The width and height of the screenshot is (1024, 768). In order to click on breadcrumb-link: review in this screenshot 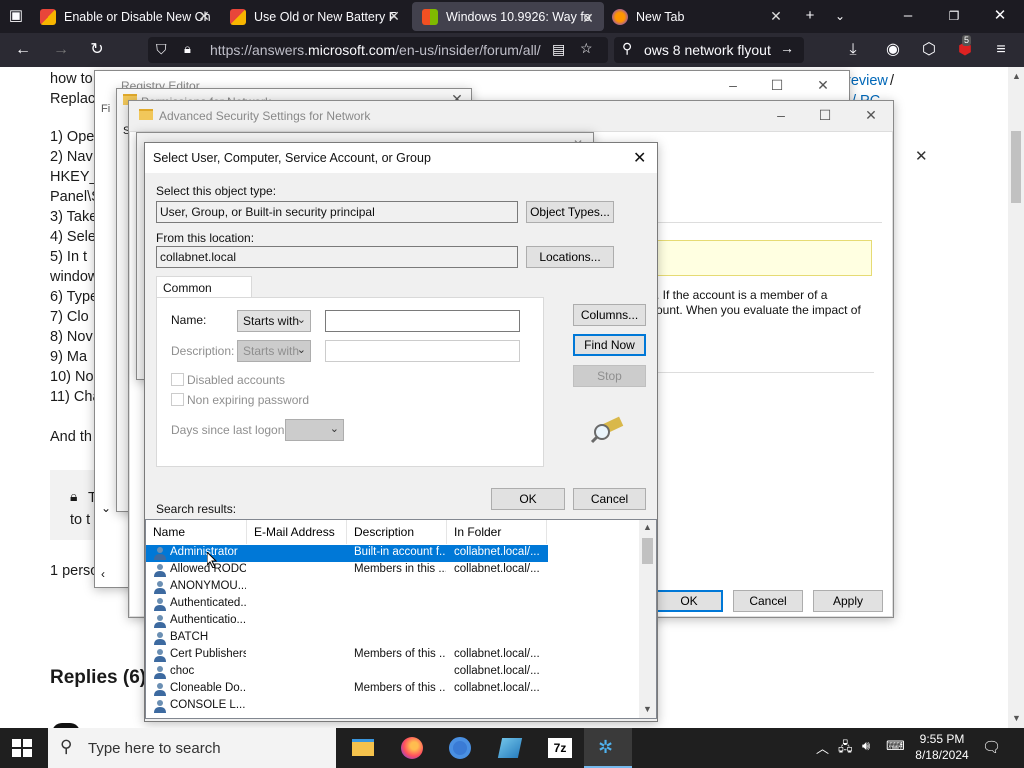, I will do `click(867, 81)`.